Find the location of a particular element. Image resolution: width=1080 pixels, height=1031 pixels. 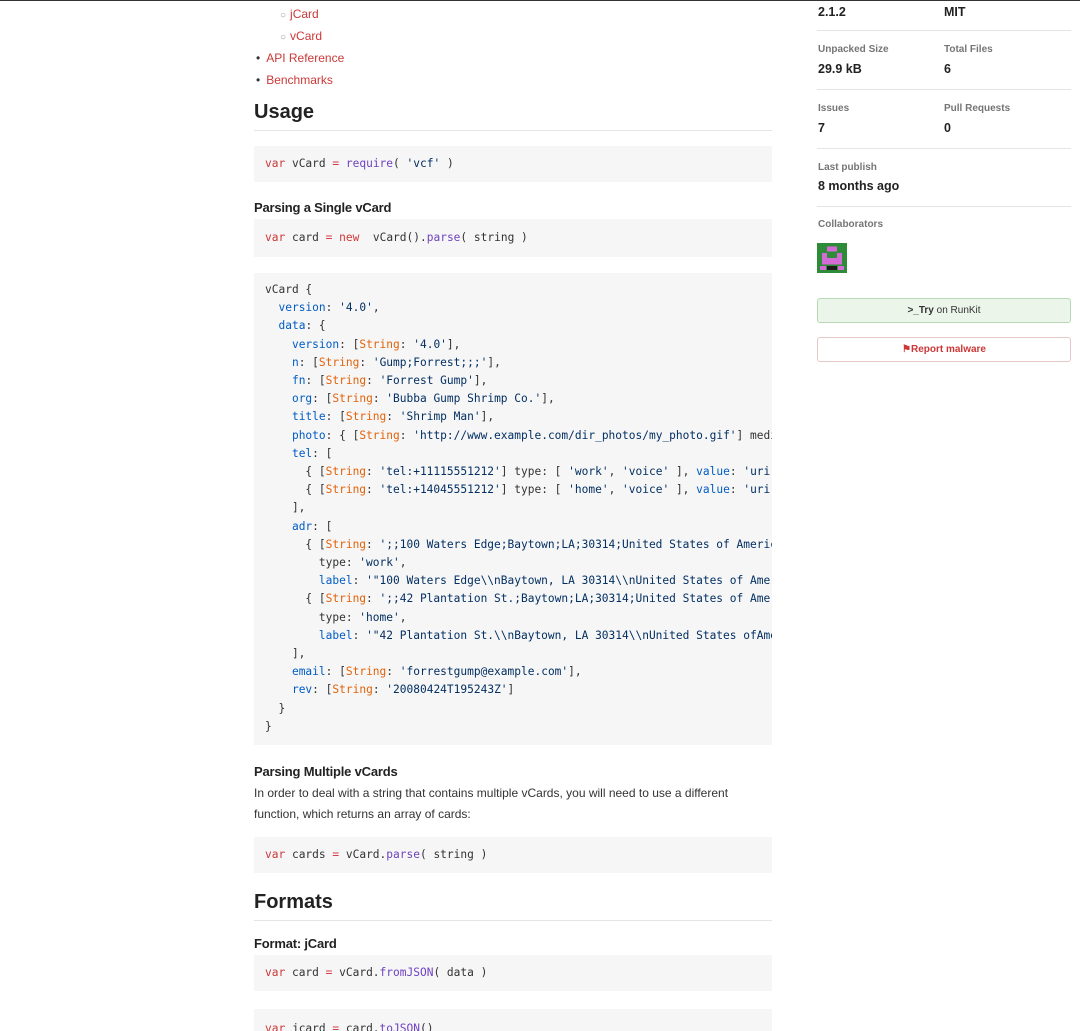

code-token: fn is located at coordinates (298, 380).